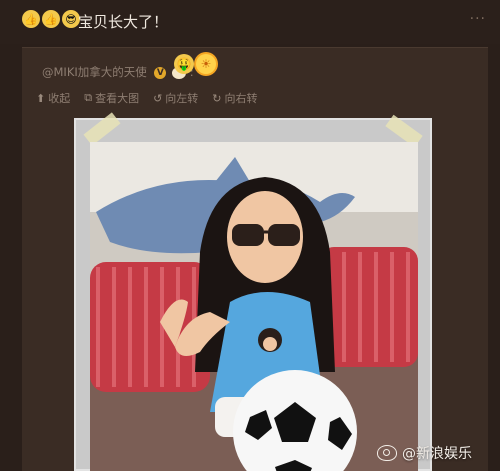  I want to click on rotate-right-button: ↻ 向右转, so click(234, 98).